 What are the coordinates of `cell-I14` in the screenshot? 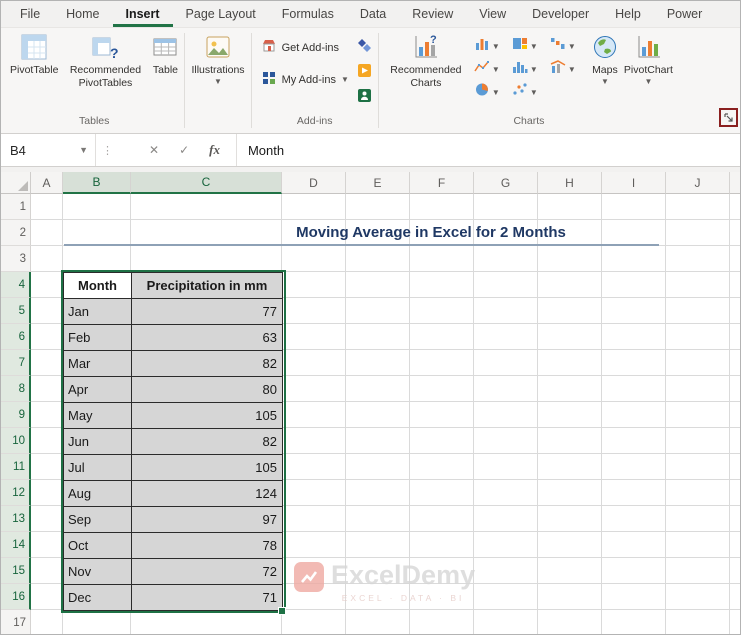 It's located at (634, 545).